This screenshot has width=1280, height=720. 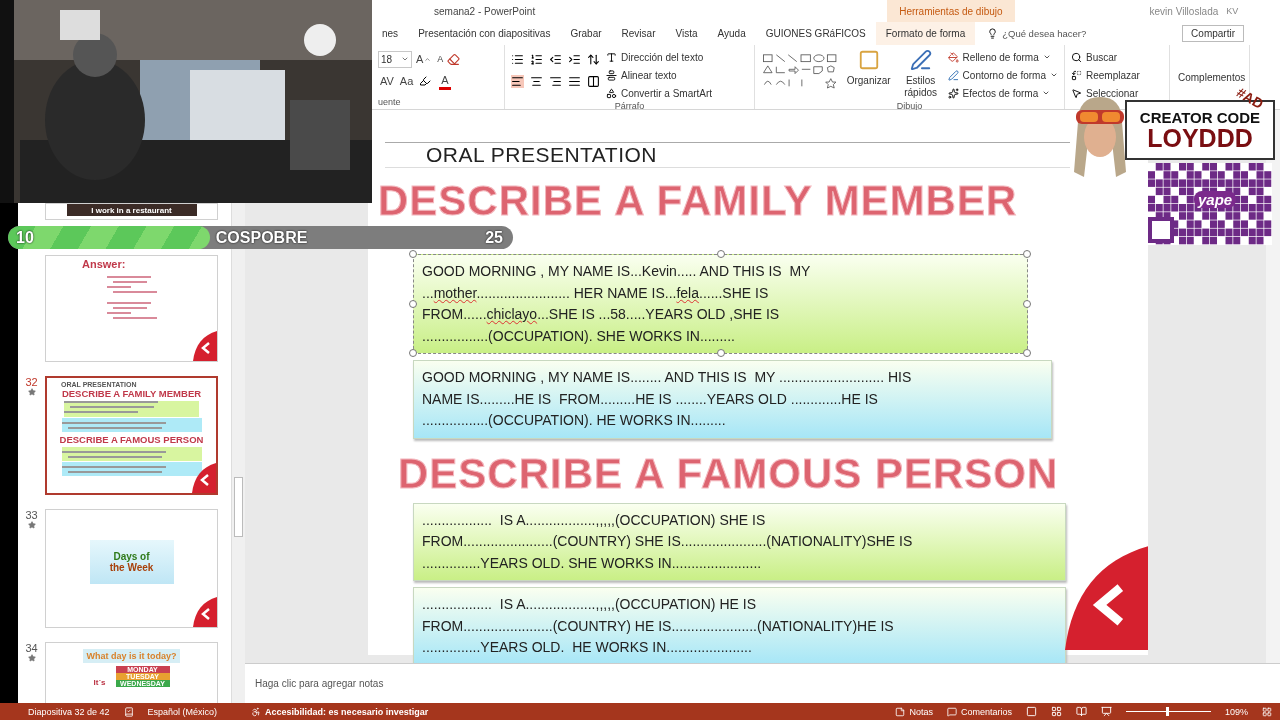 What do you see at coordinates (1004, 75) in the screenshot?
I see `ribbon-command: Contorno de forma` at bounding box center [1004, 75].